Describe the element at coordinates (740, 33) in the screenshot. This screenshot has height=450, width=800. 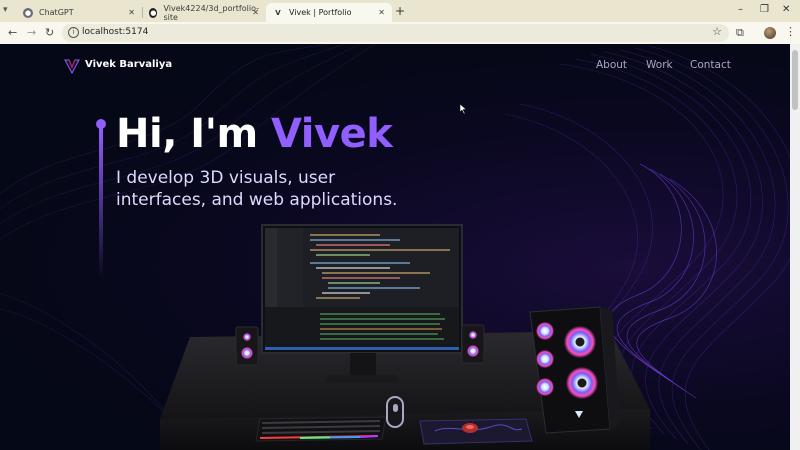
I see `extensions-icon: ⧉` at that location.